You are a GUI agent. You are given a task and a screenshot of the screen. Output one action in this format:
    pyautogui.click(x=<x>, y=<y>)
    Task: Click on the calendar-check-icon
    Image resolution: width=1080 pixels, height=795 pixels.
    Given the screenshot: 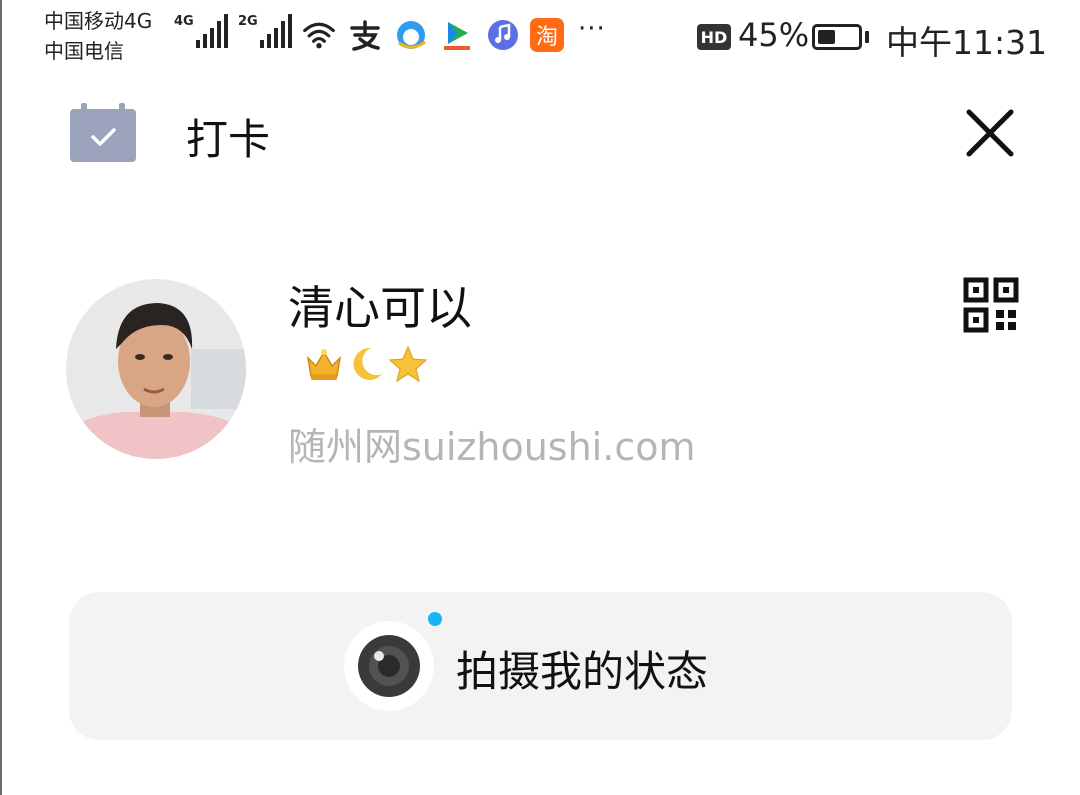 What is the action you would take?
    pyautogui.click(x=103, y=133)
    